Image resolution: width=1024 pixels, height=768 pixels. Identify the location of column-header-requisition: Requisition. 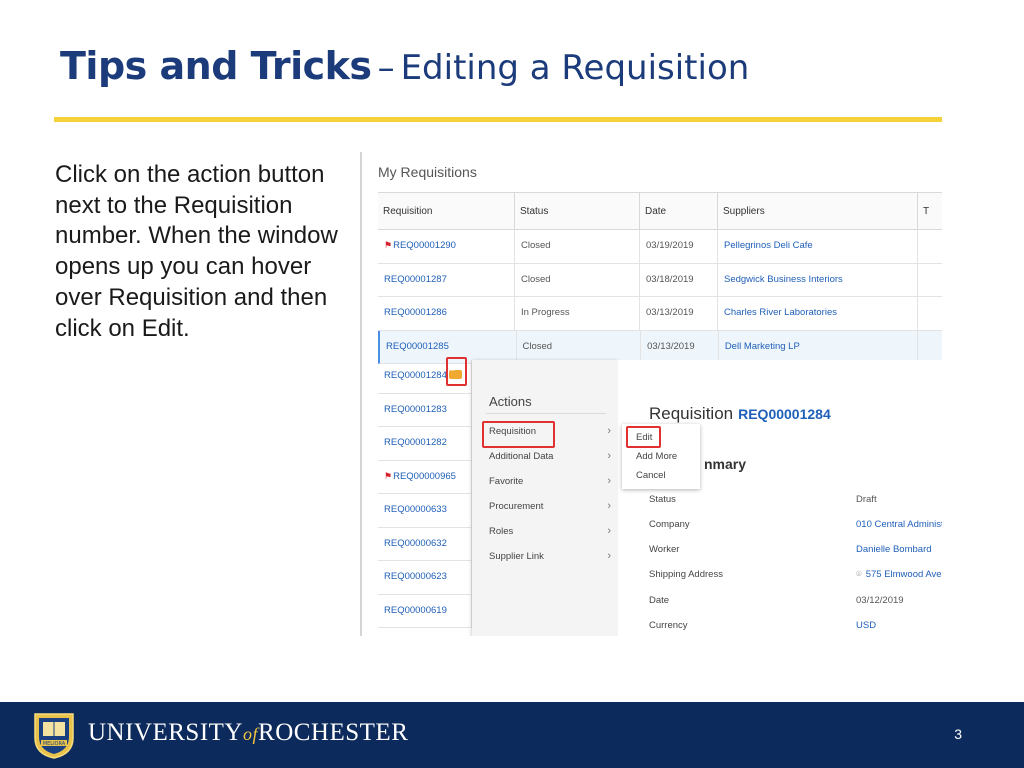
(446, 211).